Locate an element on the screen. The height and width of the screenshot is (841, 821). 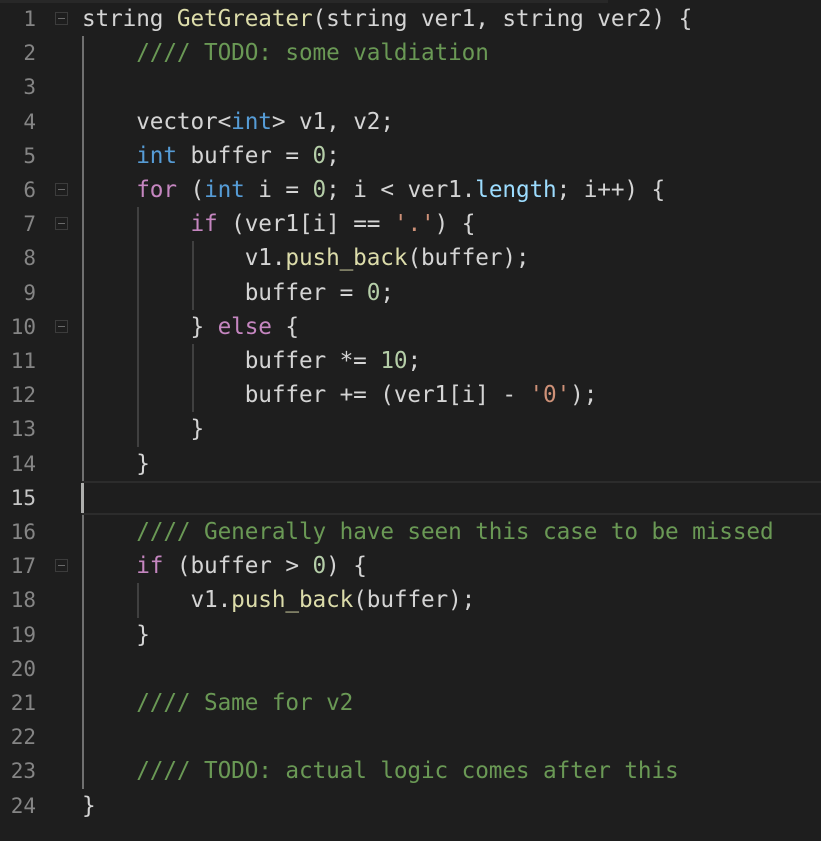
line-number: 4 is located at coordinates (29, 121).